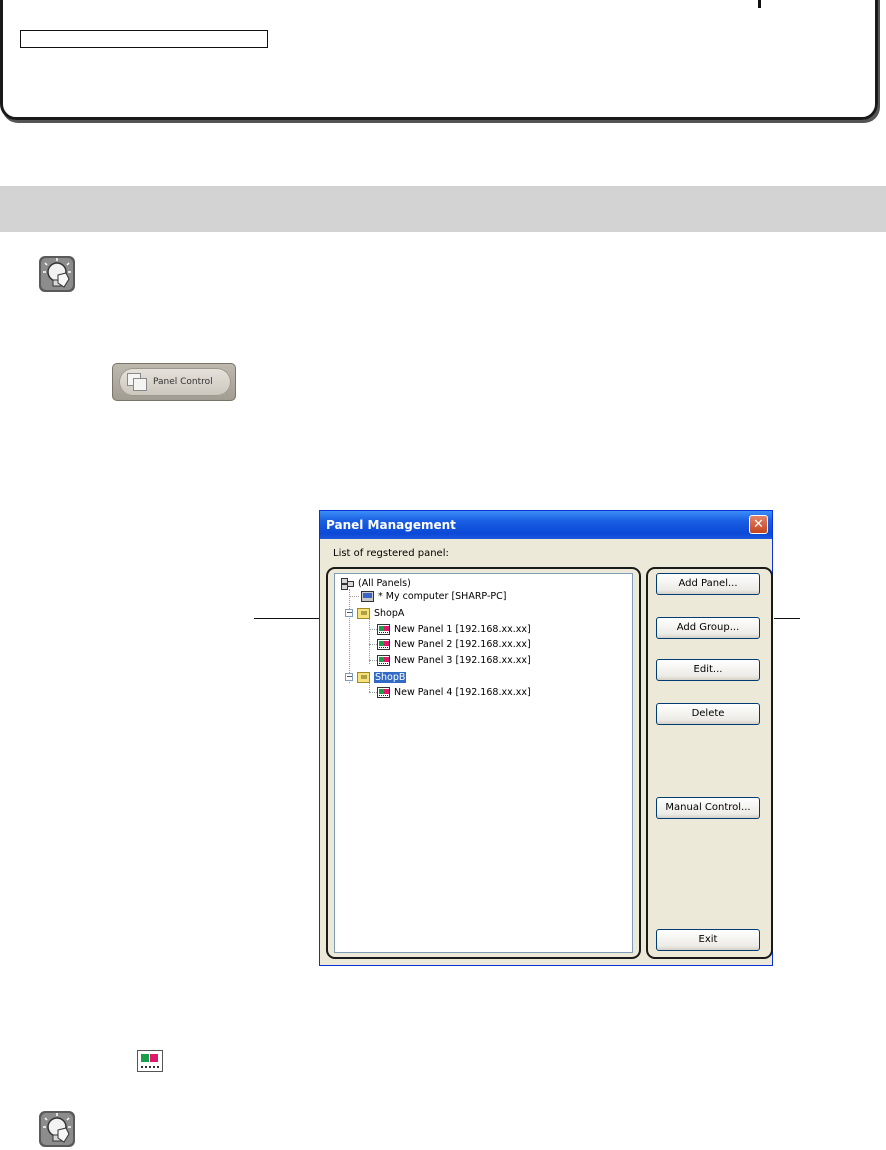 This screenshot has width=886, height=1150. What do you see at coordinates (462, 629) in the screenshot?
I see `tree-item-label: New Panel 1 [192.168.xx.xx]` at bounding box center [462, 629].